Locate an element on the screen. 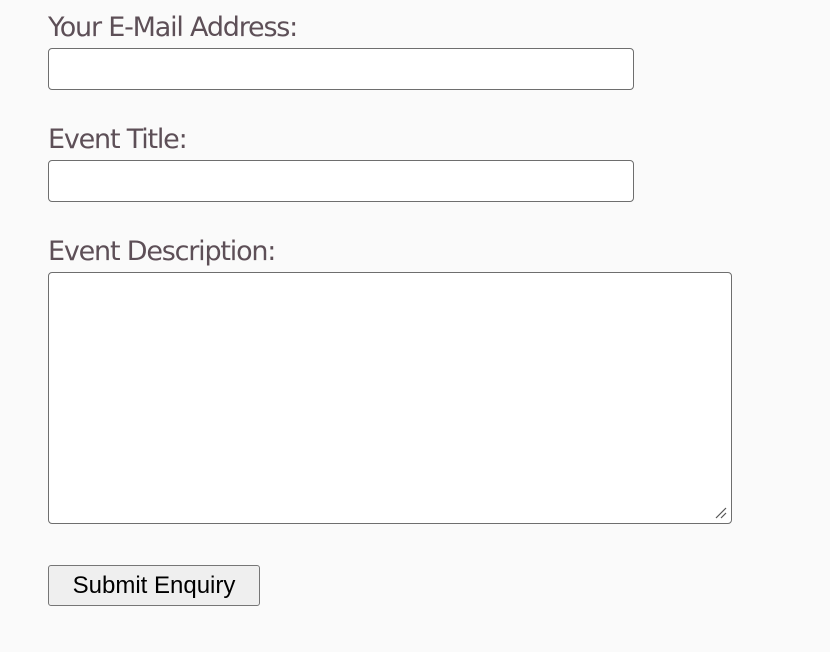 This screenshot has height=652, width=830. email-field is located at coordinates (341, 69).